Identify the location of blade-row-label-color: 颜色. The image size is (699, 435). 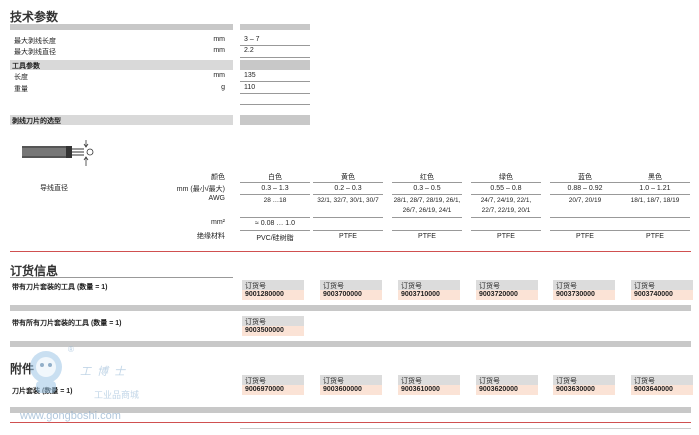
(218, 177).